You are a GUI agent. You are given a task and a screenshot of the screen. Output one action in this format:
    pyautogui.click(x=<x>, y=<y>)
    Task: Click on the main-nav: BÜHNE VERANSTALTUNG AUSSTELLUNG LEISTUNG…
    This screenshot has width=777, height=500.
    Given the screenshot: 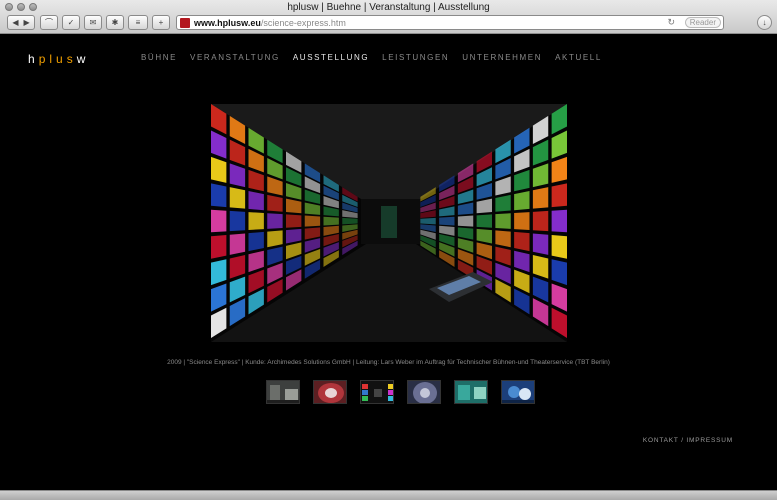 What is the action you would take?
    pyautogui.click(x=371, y=57)
    